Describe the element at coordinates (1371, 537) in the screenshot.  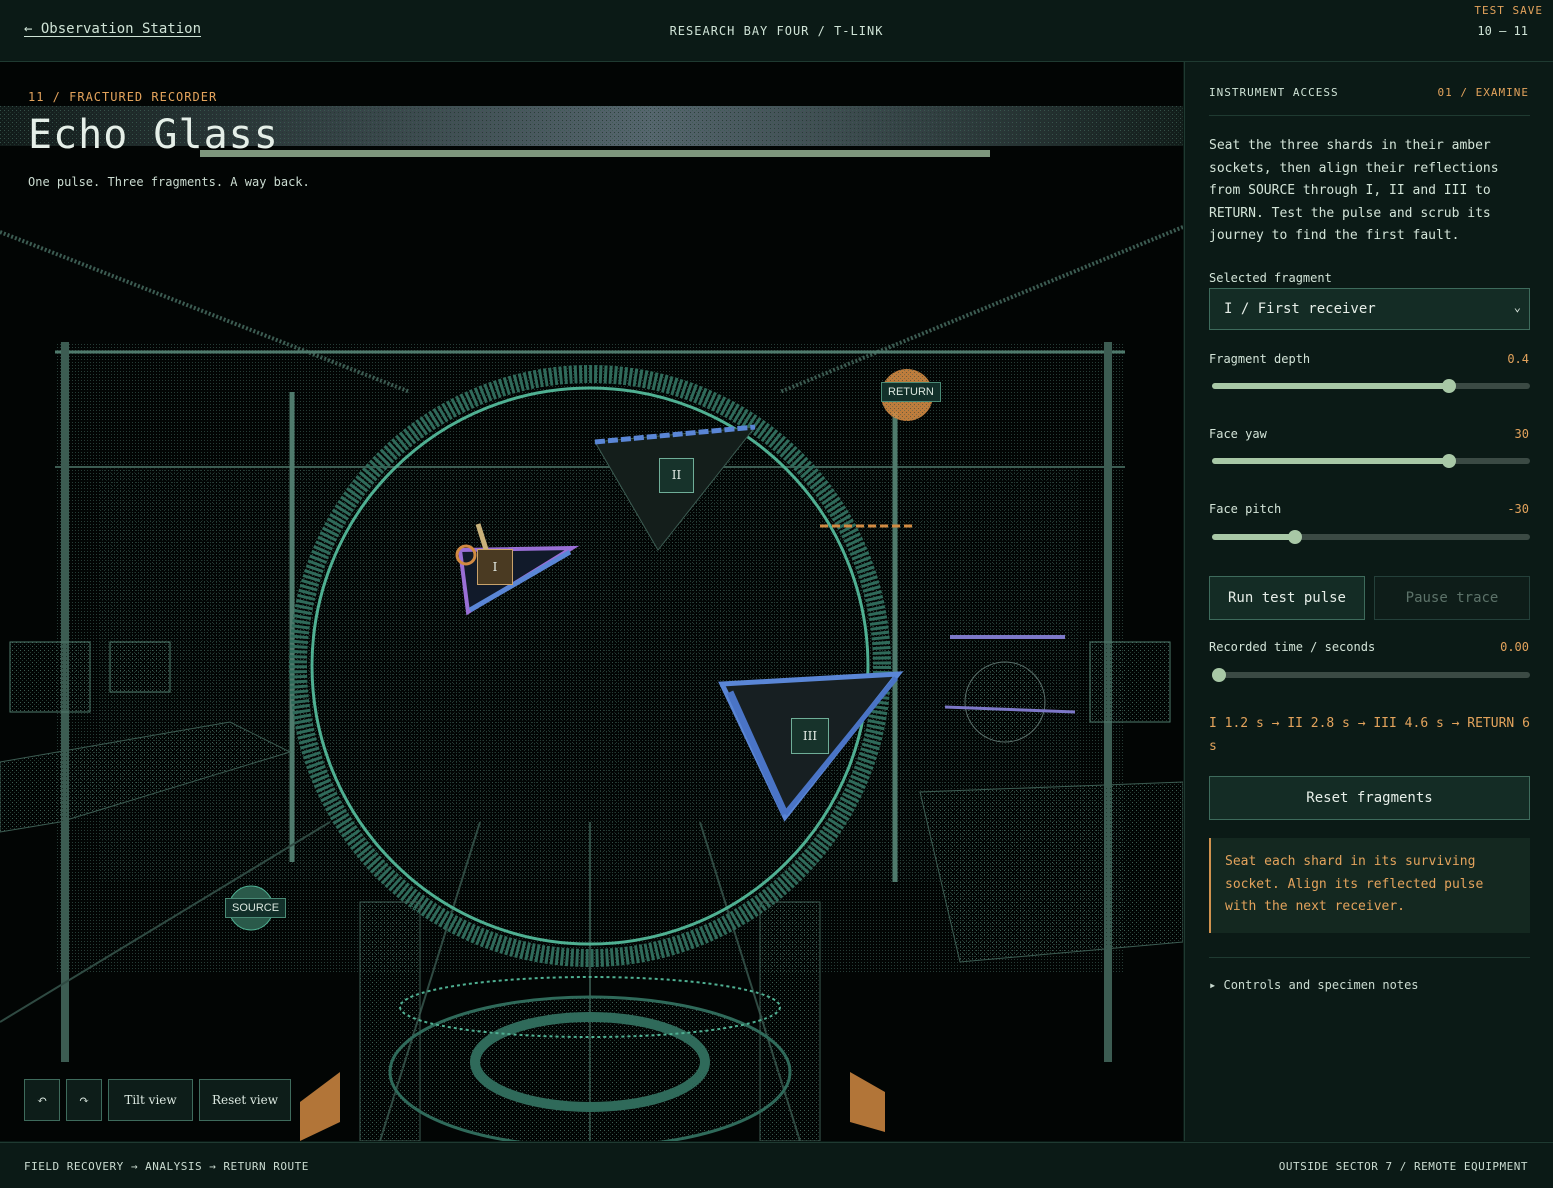
I see `face-pitch-slider` at that location.